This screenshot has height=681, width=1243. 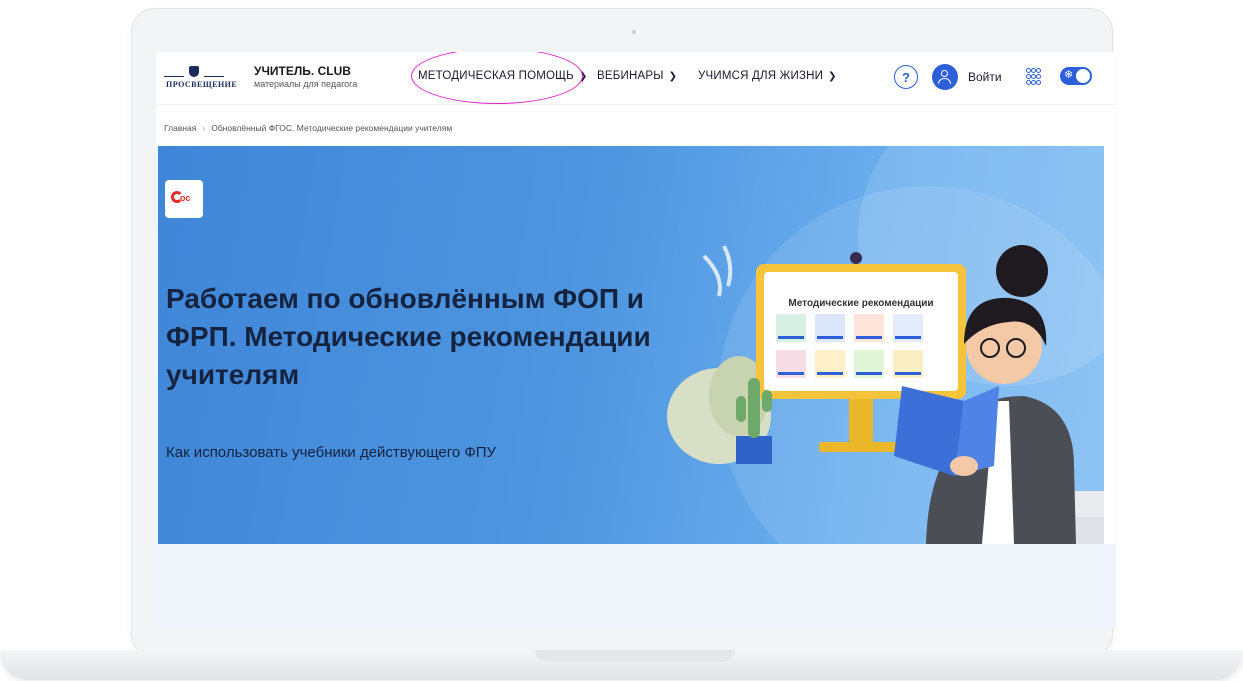 What do you see at coordinates (860, 303) in the screenshot?
I see `monitor-screen-title: Методические рекомендации` at bounding box center [860, 303].